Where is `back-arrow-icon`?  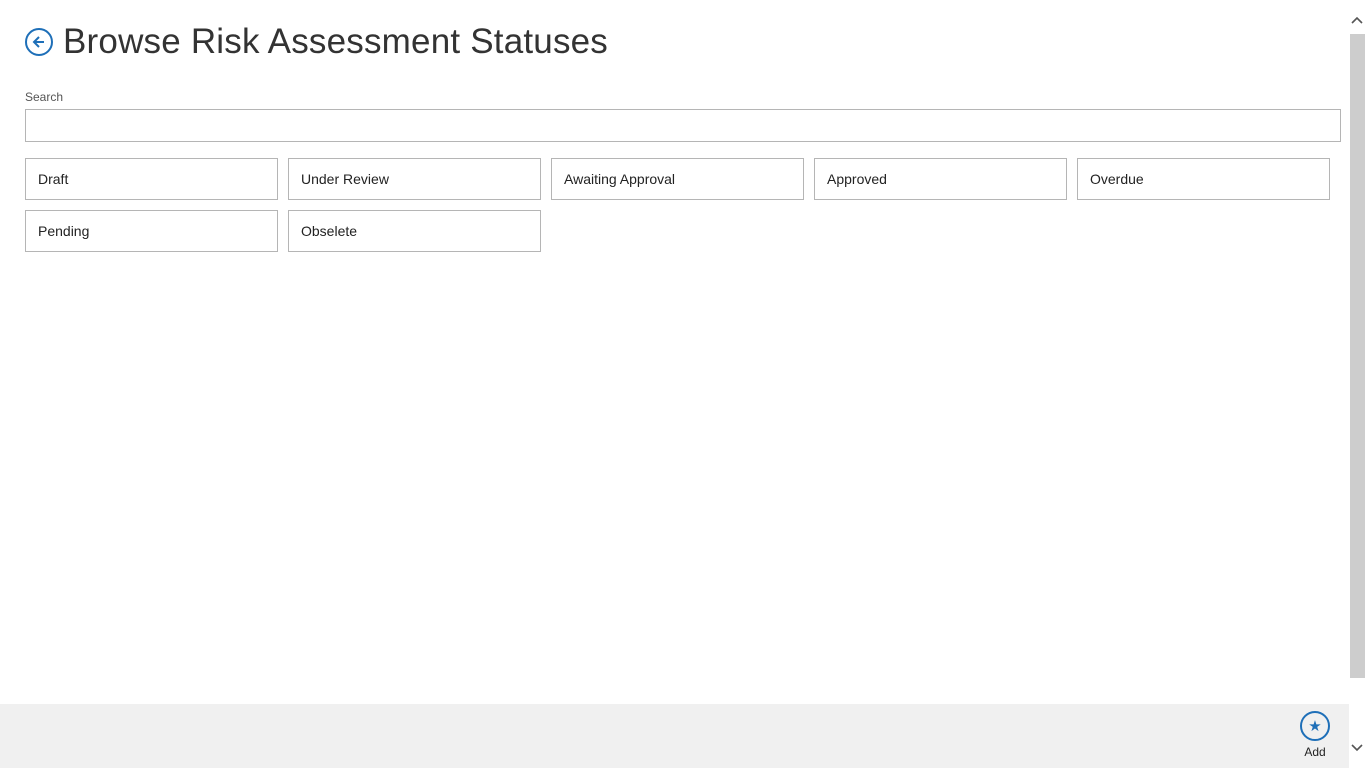 back-arrow-icon is located at coordinates (38, 42).